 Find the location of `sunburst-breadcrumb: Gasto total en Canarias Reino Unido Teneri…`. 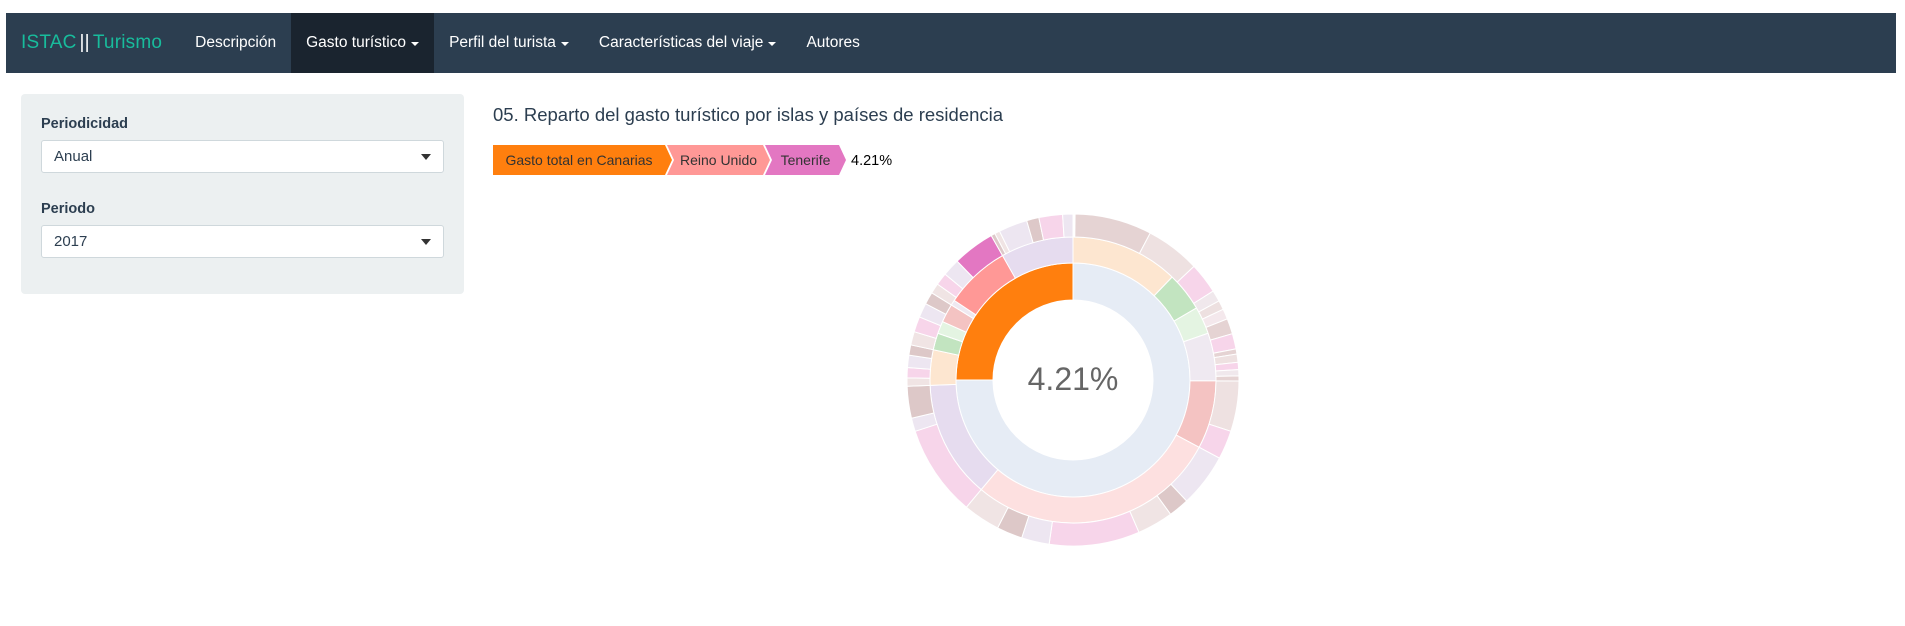

sunburst-breadcrumb: Gasto total en Canarias Reino Unido Teneri… is located at coordinates (692, 160).